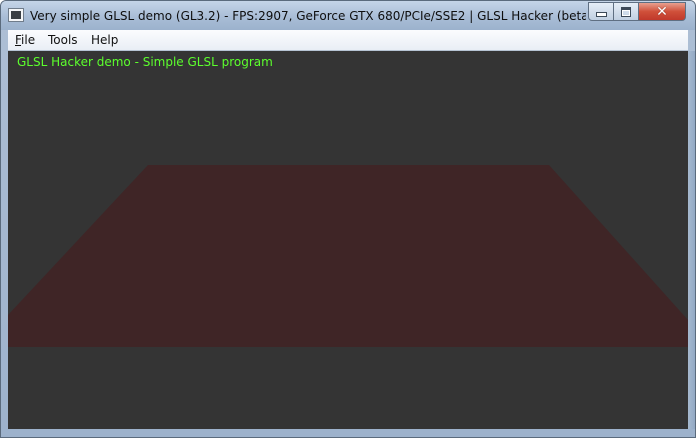  I want to click on menu-file: File, so click(25, 40).